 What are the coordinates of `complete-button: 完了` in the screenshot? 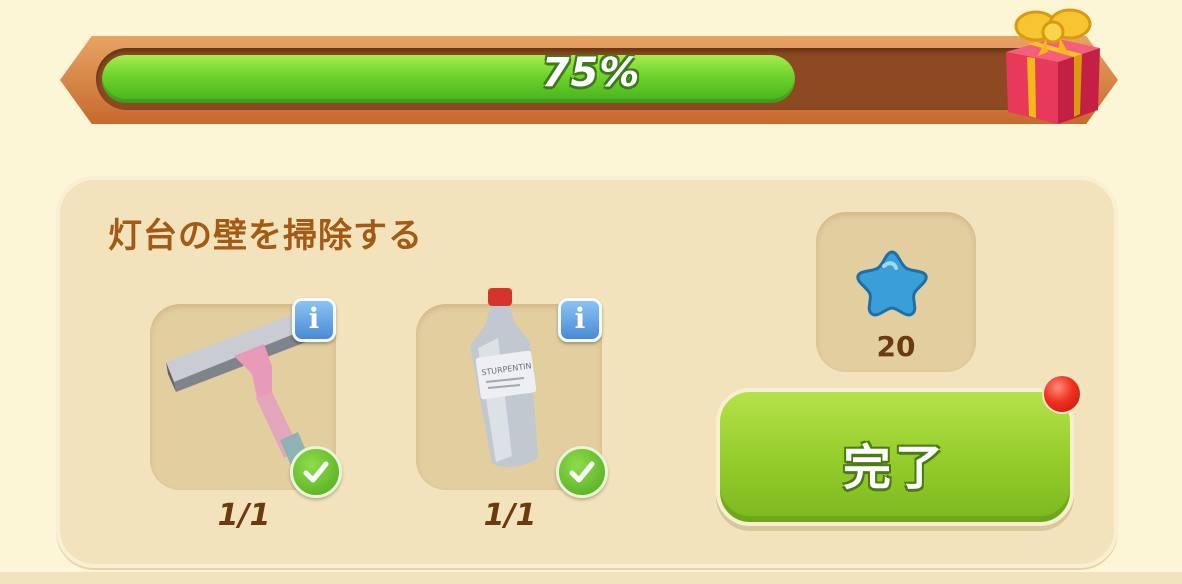 It's located at (895, 457).